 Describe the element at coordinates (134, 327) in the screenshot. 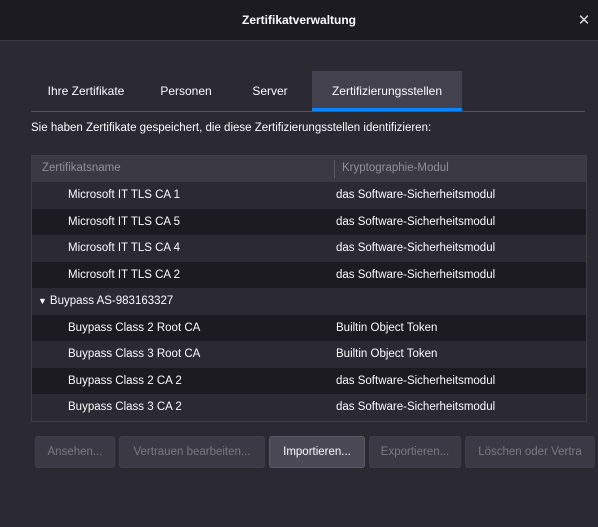

I see `cert-name: Buypass Class 2 Root CA` at that location.